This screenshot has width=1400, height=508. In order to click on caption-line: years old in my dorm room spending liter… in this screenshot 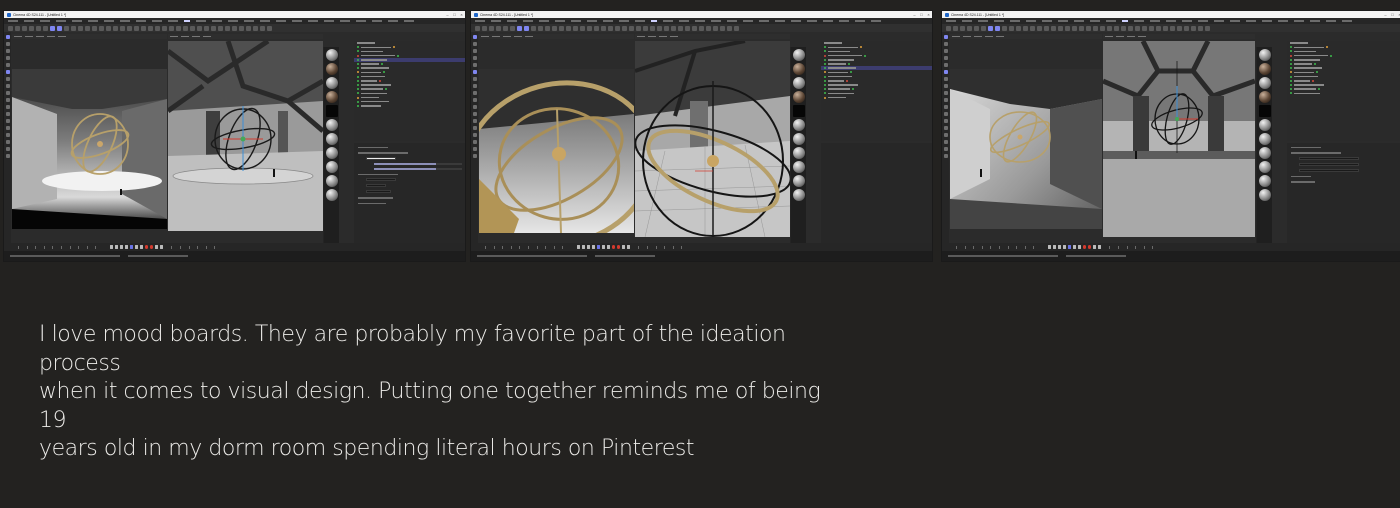, I will do `click(367, 448)`.